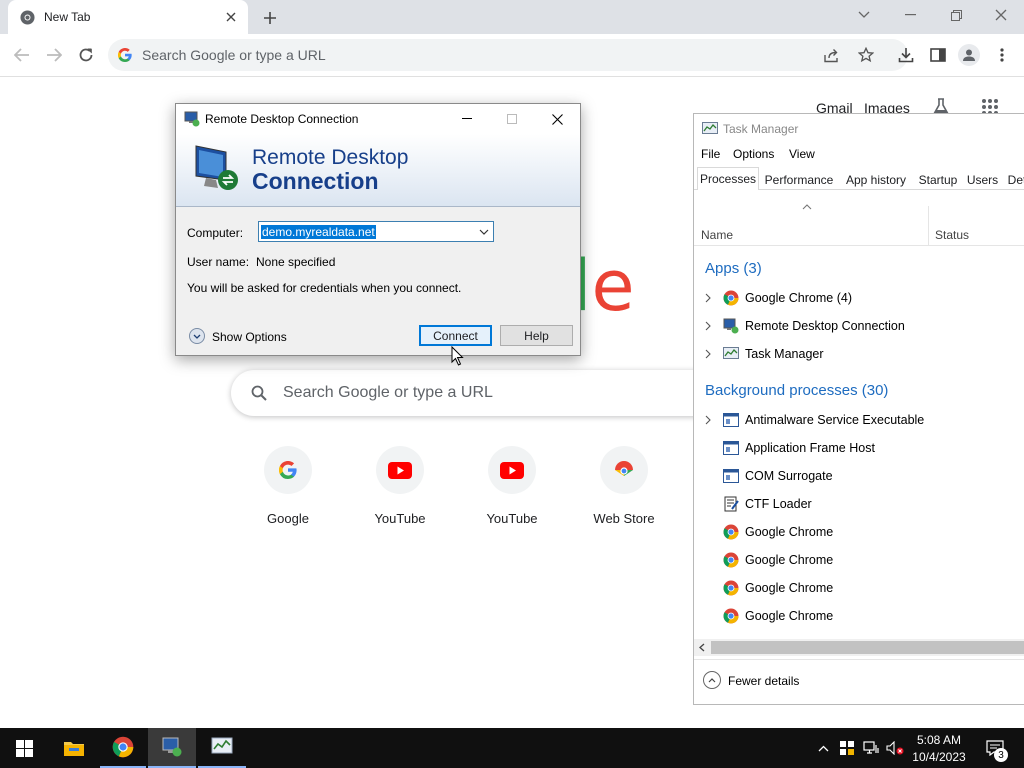  What do you see at coordinates (710, 129) in the screenshot?
I see `task-manager-icon` at bounding box center [710, 129].